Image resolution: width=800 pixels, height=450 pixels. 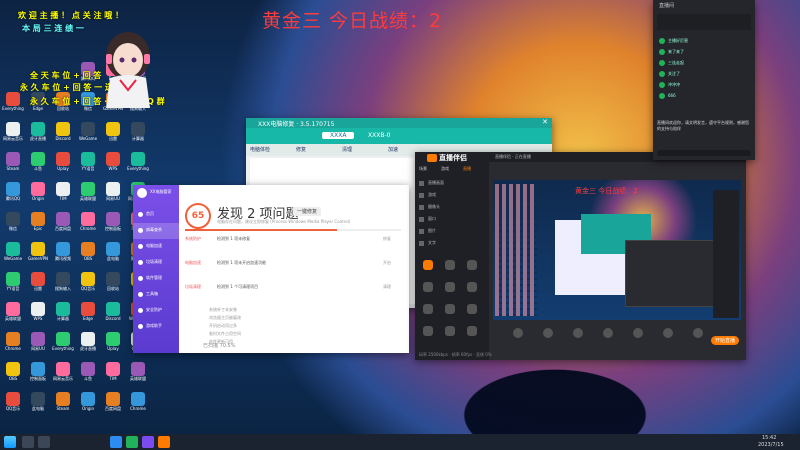 I want to click on fix-button: 一键修复, so click(x=307, y=211).